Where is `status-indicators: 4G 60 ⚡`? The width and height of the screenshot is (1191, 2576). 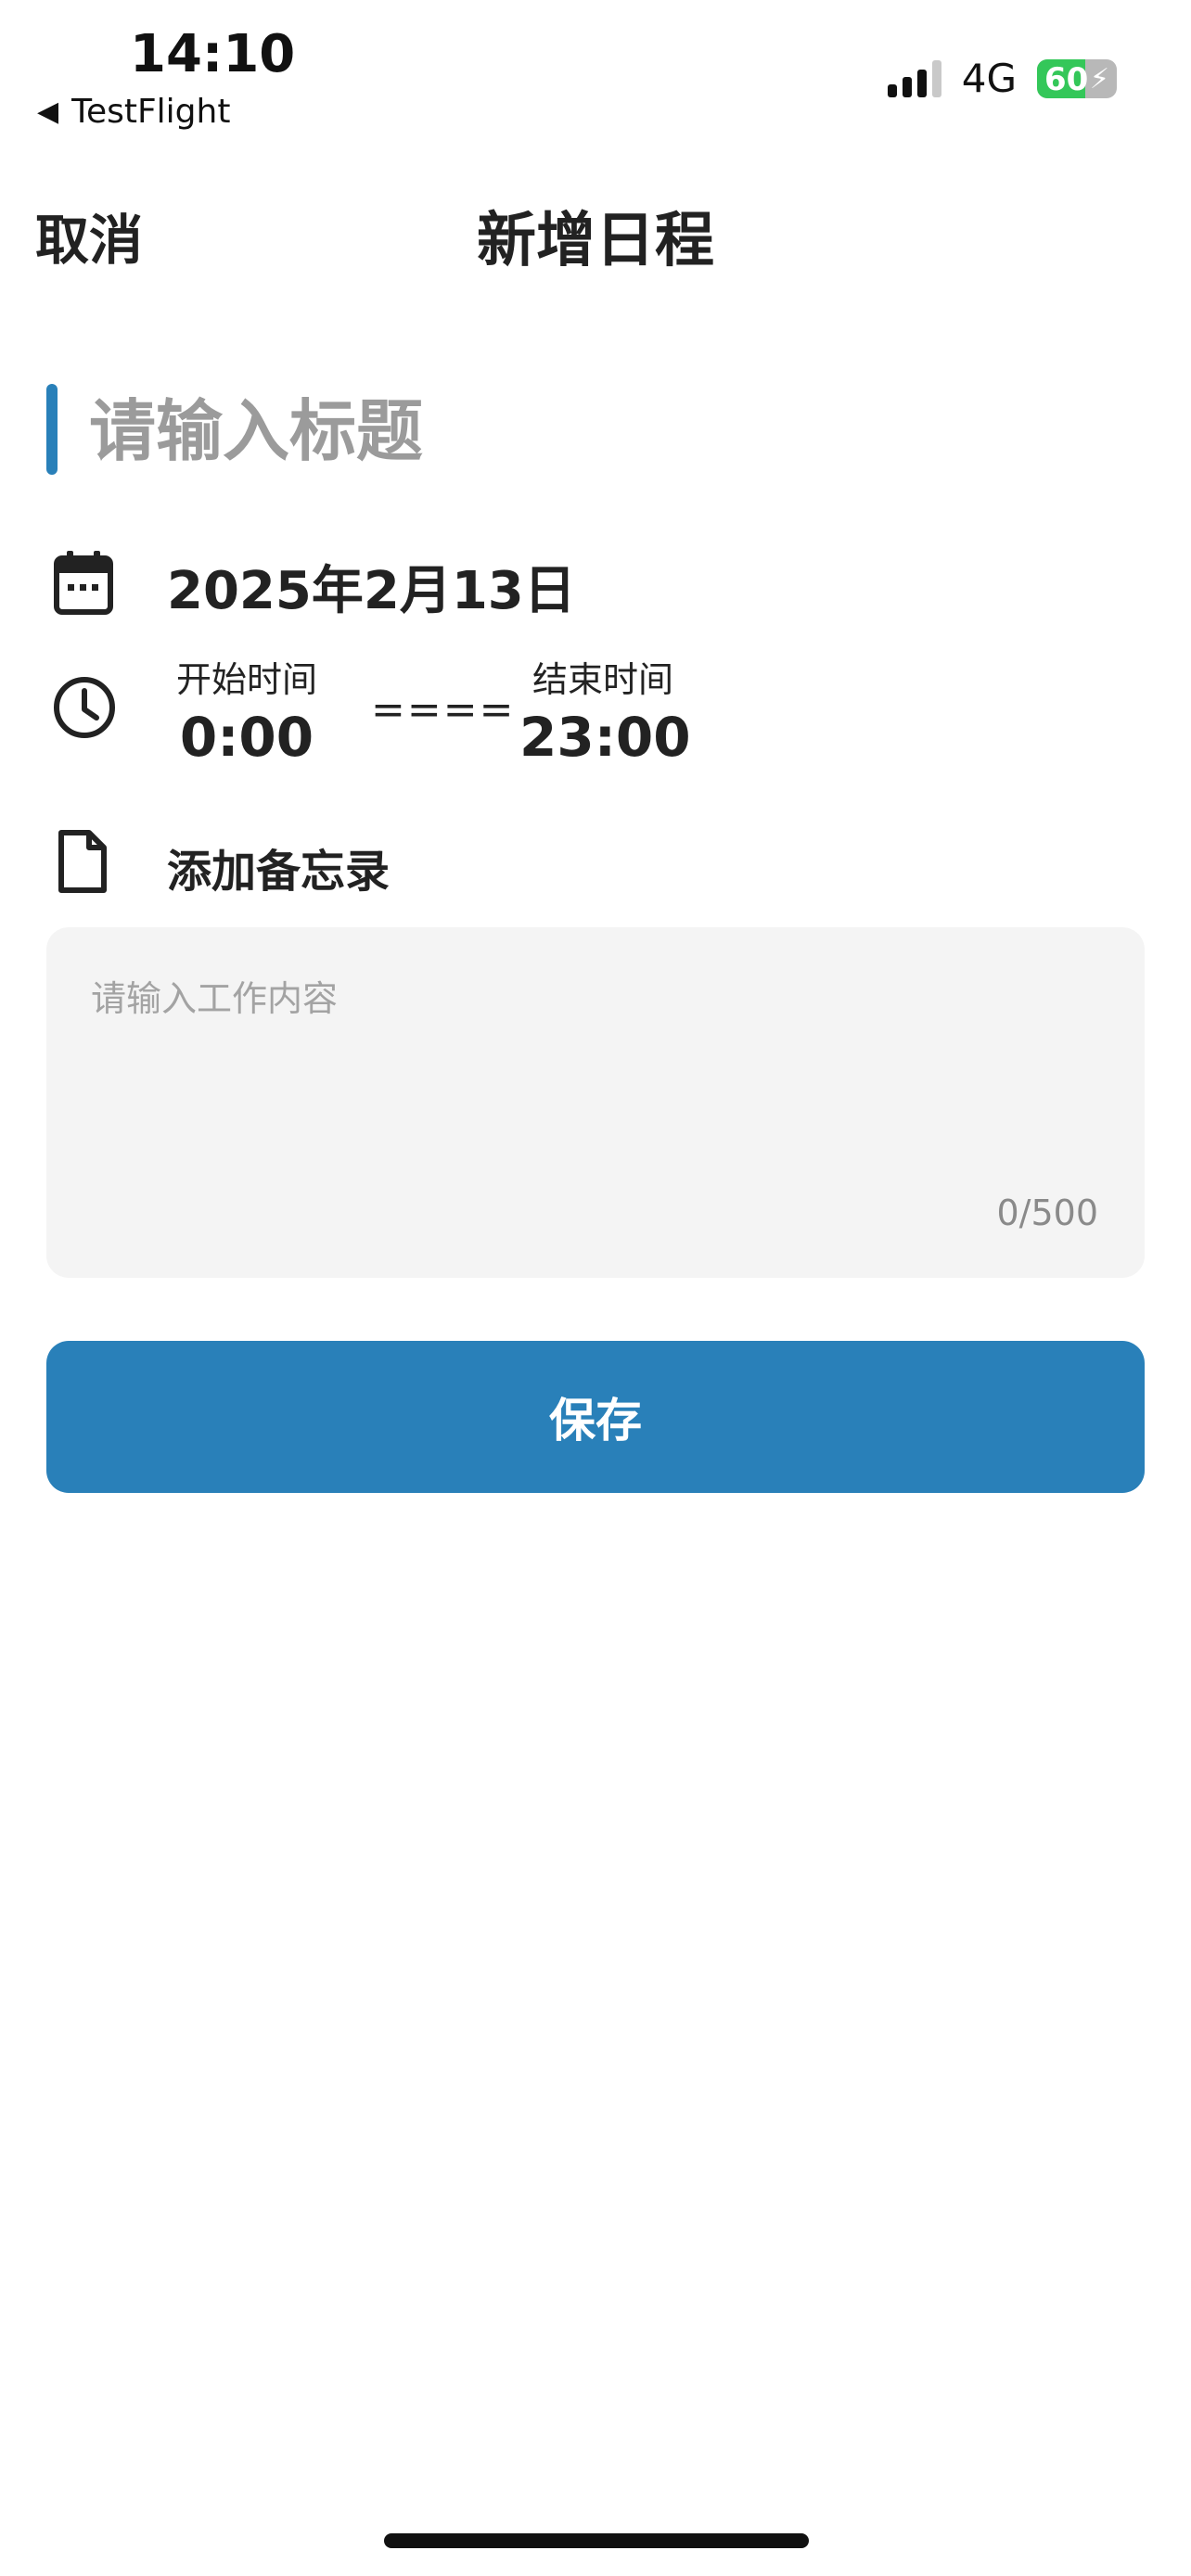 status-indicators: 4G 60 ⚡ is located at coordinates (1002, 79).